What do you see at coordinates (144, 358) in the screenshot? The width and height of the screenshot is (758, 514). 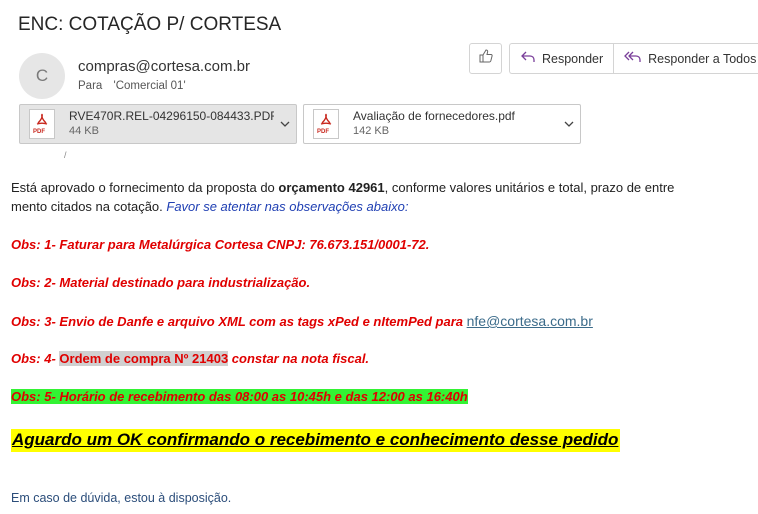 I see `purchase-order-highlight: Ordem de compra Nº 21403` at bounding box center [144, 358].